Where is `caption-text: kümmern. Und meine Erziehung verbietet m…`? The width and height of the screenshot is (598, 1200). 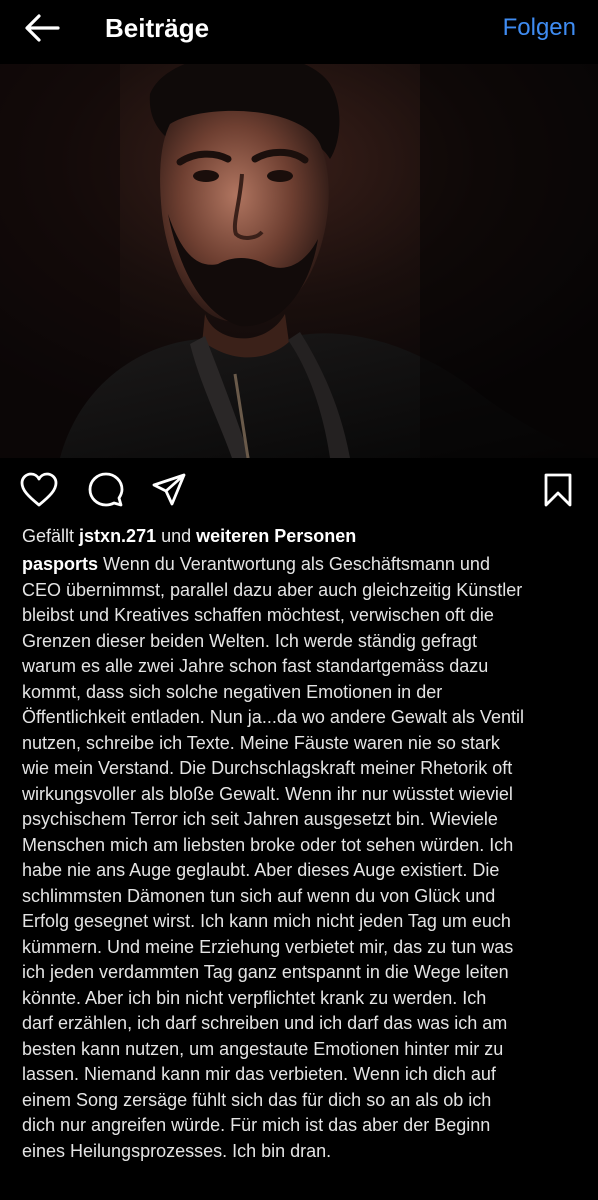
caption-text: kümmern. Und meine Erziehung verbietet m… is located at coordinates (268, 946).